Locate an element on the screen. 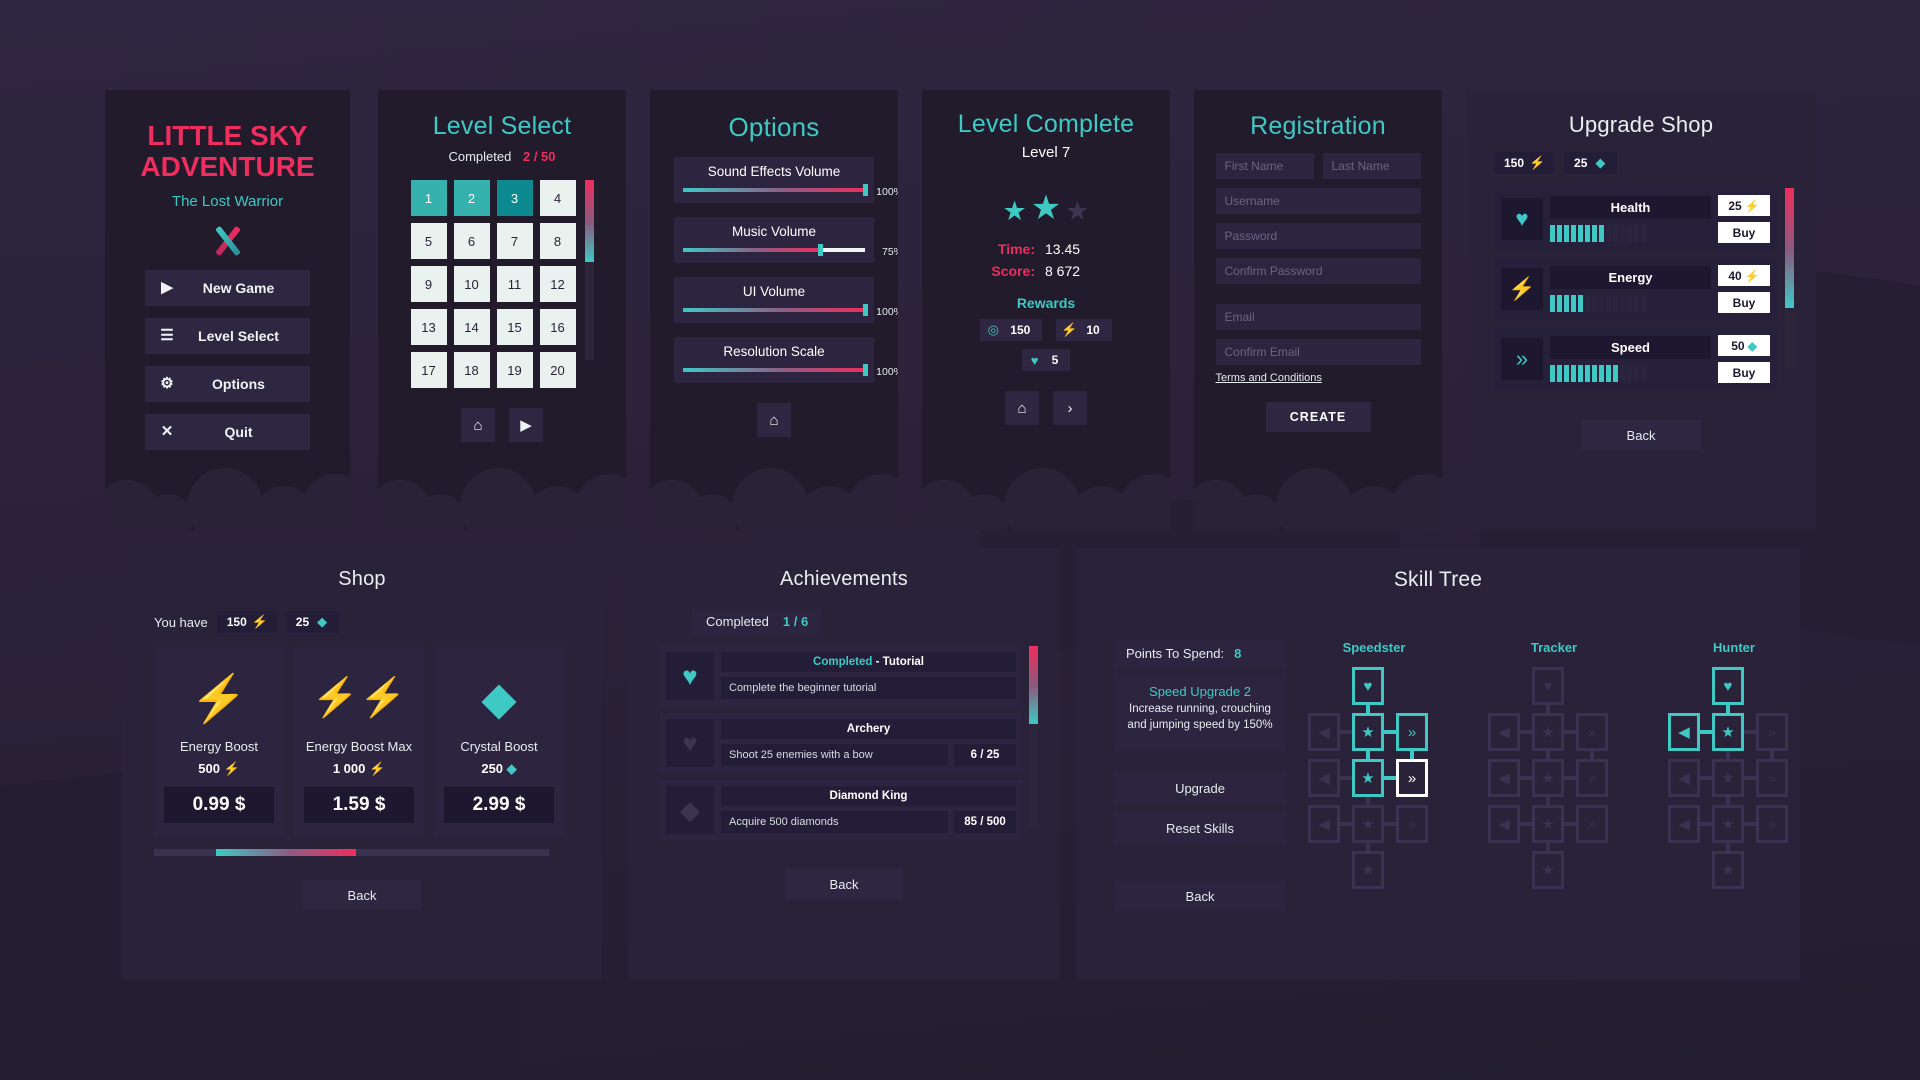 The width and height of the screenshot is (1920, 1080). level-cell: 2 is located at coordinates (471, 198).